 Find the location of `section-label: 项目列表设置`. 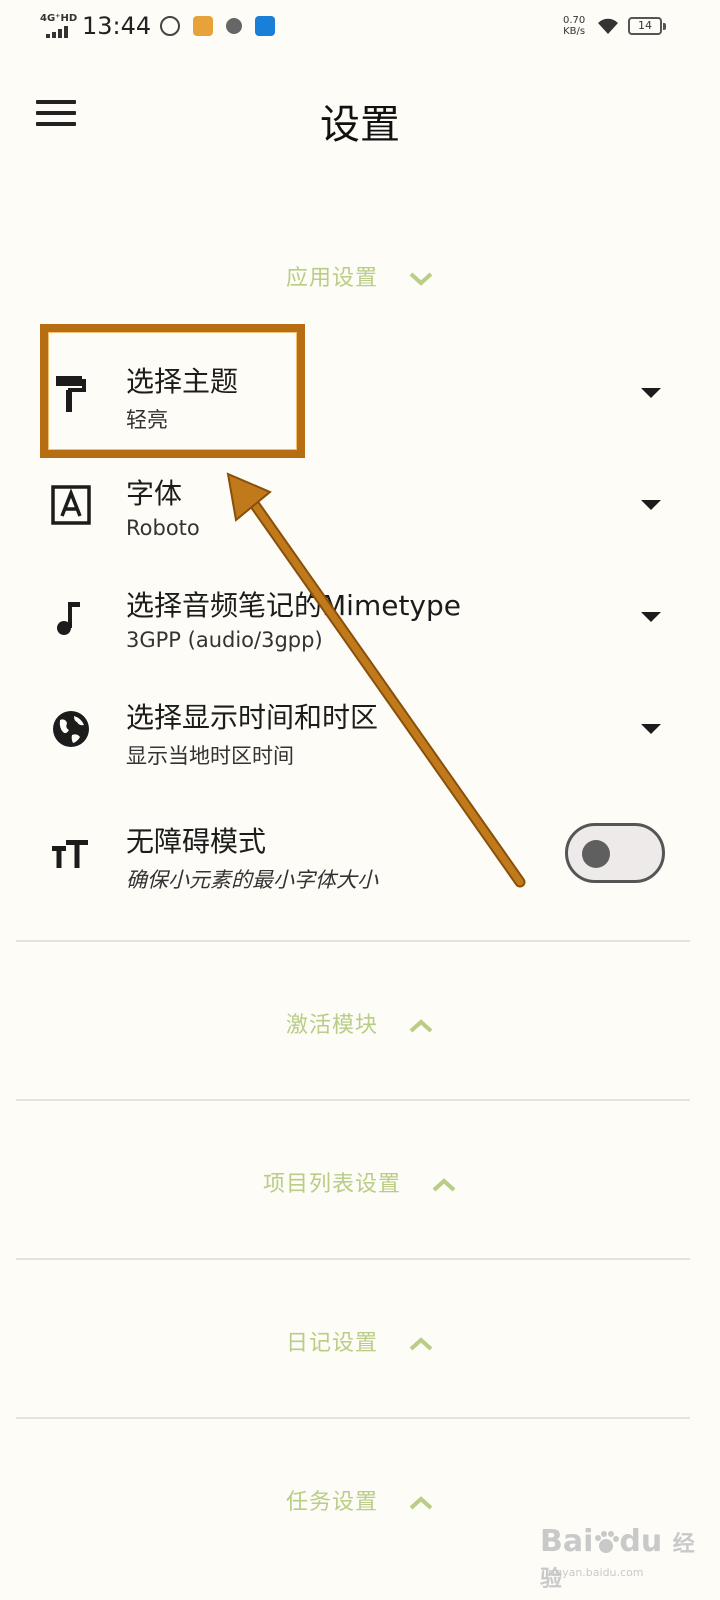

section-label: 项目列表设置 is located at coordinates (331, 1184).